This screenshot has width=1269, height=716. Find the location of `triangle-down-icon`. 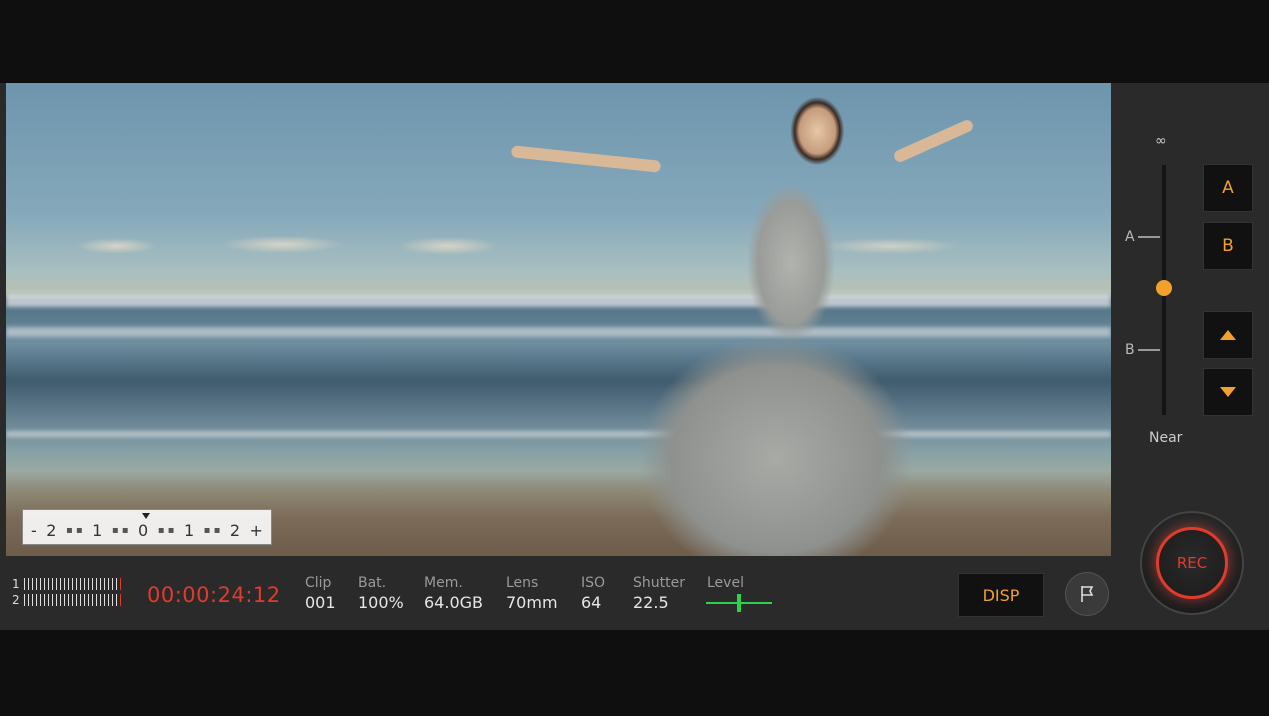

triangle-down-icon is located at coordinates (1228, 392).